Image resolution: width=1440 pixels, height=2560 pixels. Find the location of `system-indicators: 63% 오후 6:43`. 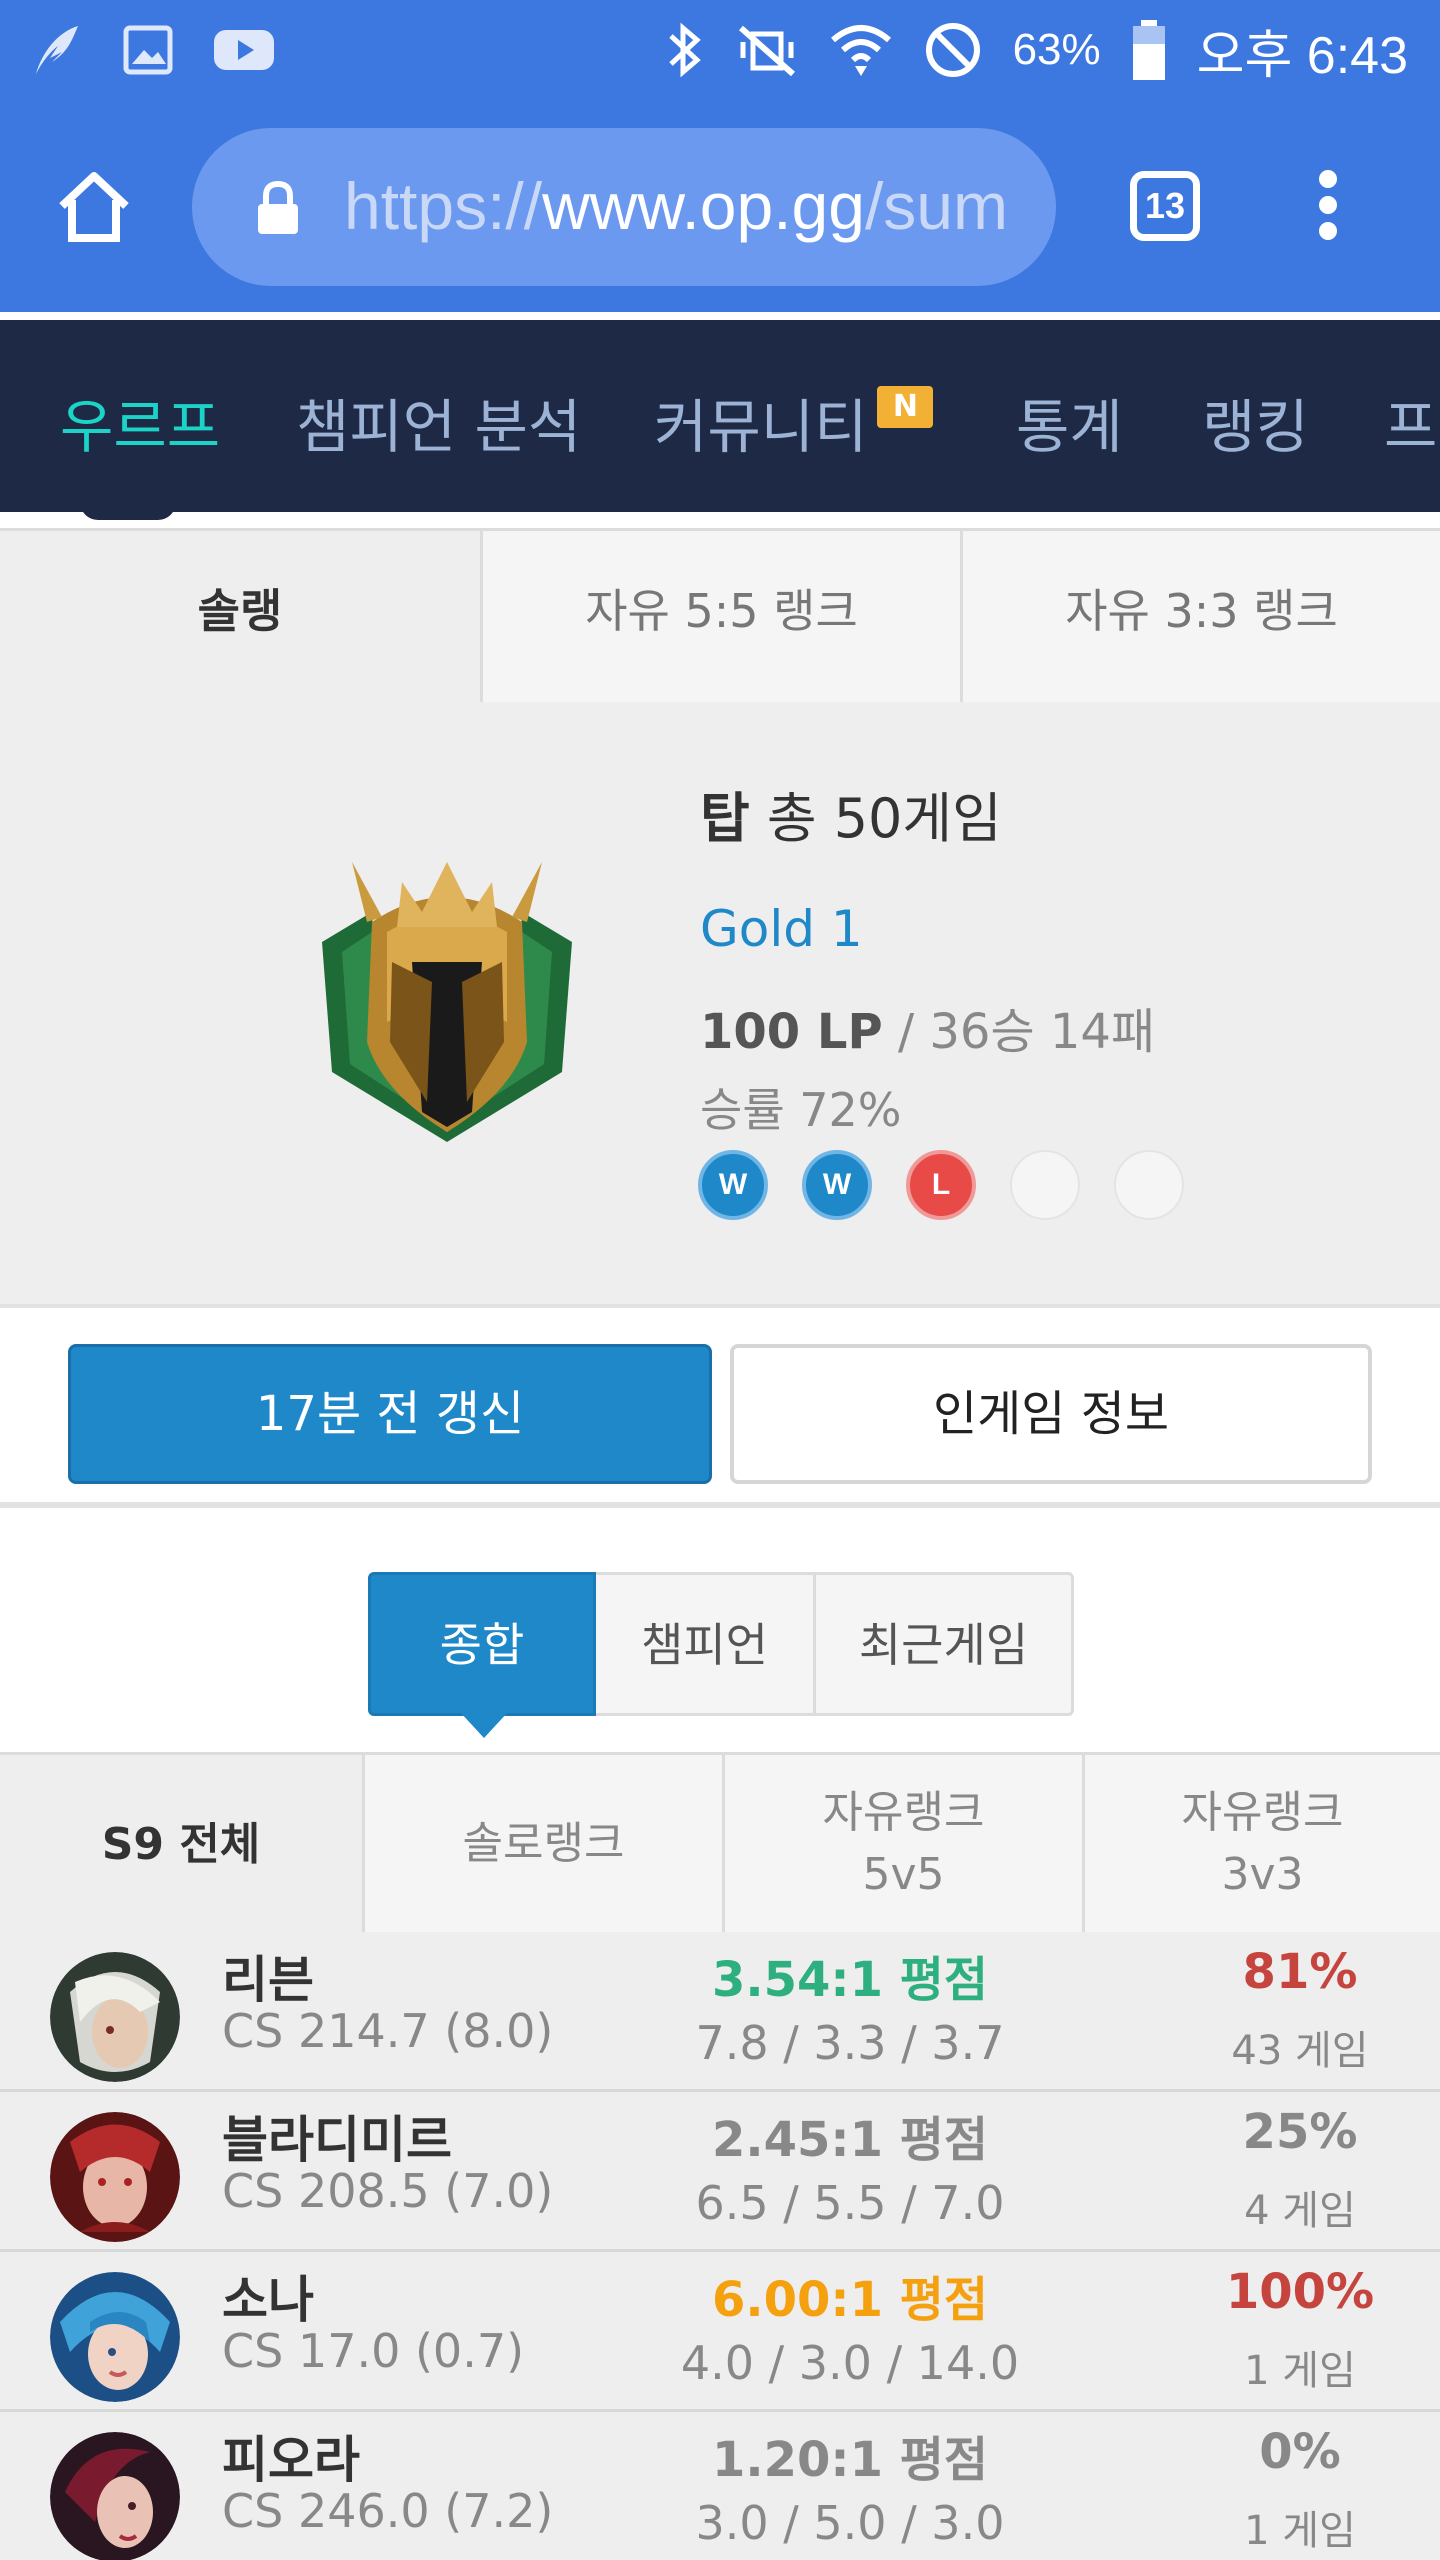

system-indicators: 63% 오후 6:43 is located at coordinates (1036, 50).